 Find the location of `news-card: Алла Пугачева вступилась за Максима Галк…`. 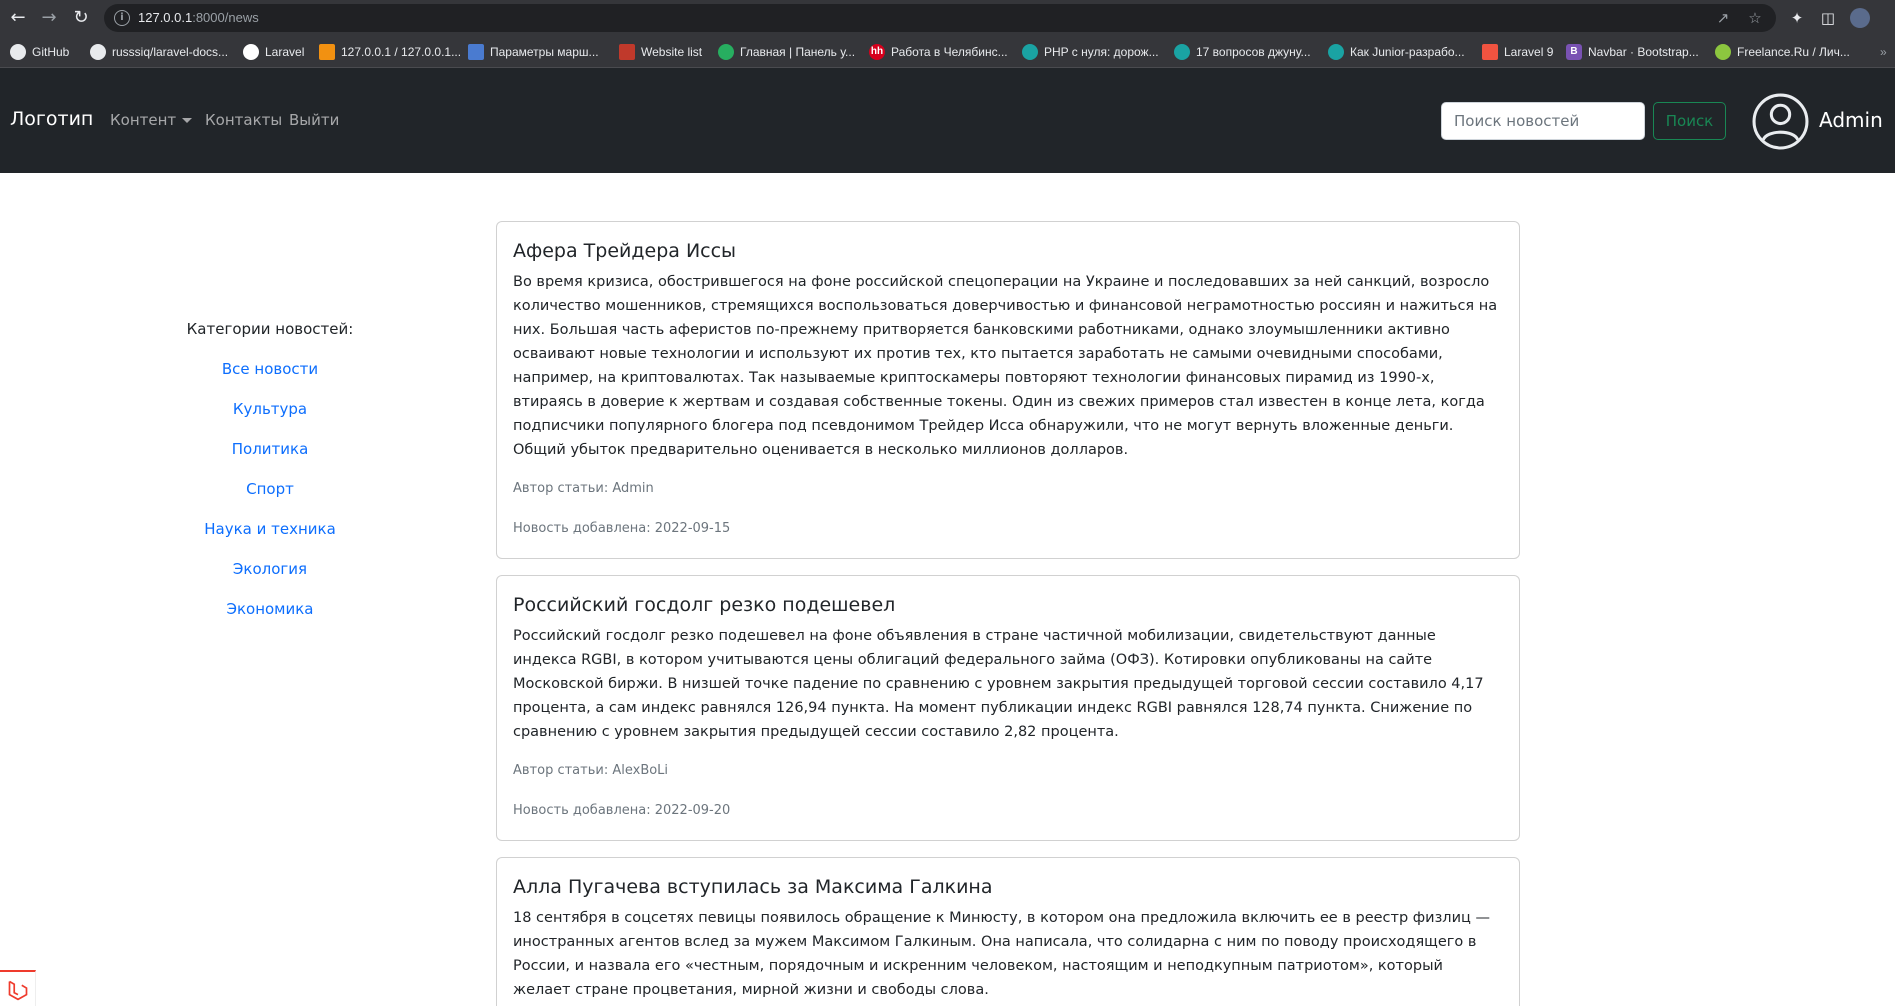

news-card: Алла Пугачева вступилась за Максима Галк… is located at coordinates (1008, 931).